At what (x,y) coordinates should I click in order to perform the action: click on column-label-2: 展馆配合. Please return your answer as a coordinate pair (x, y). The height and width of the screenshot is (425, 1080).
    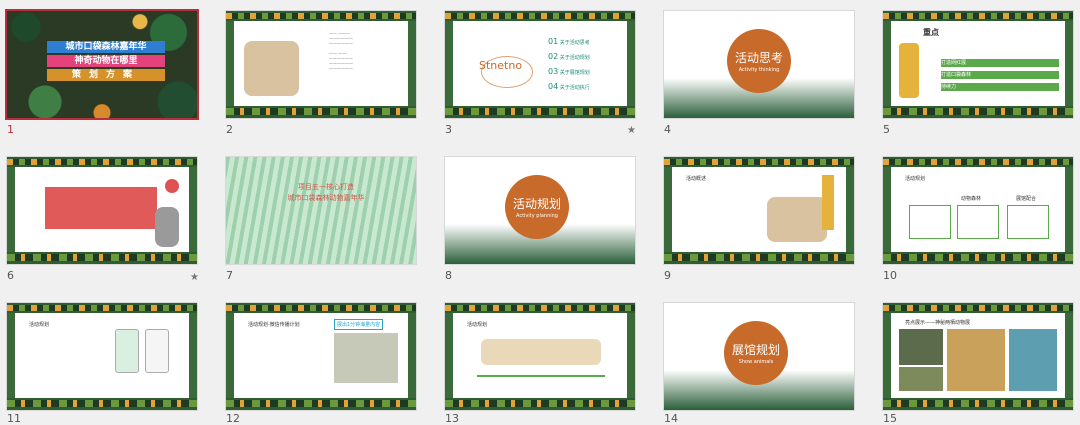
    Looking at the image, I should click on (1026, 199).